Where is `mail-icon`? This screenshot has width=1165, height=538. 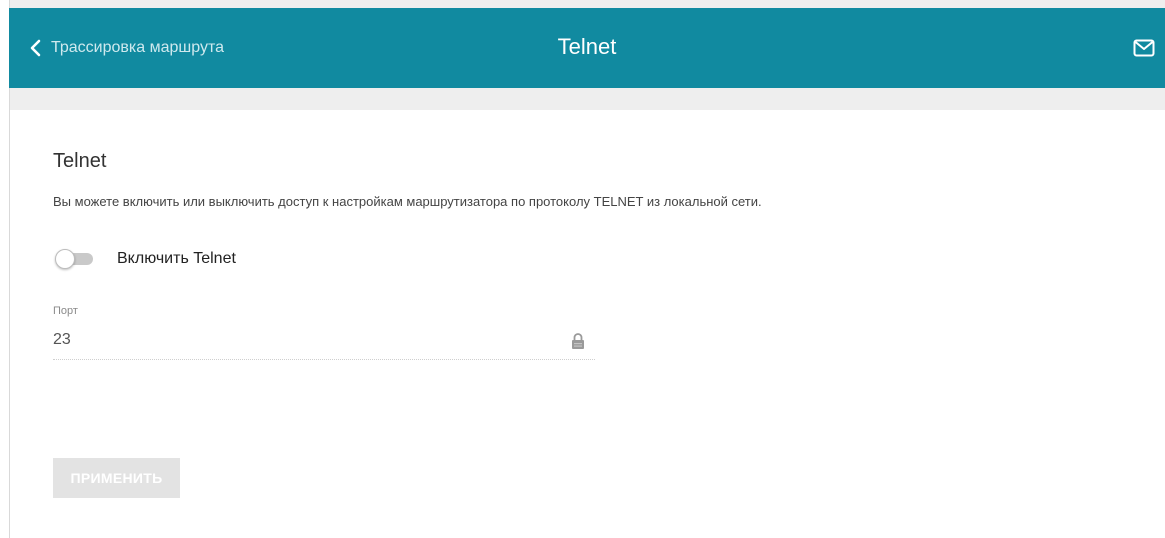
mail-icon is located at coordinates (1144, 48).